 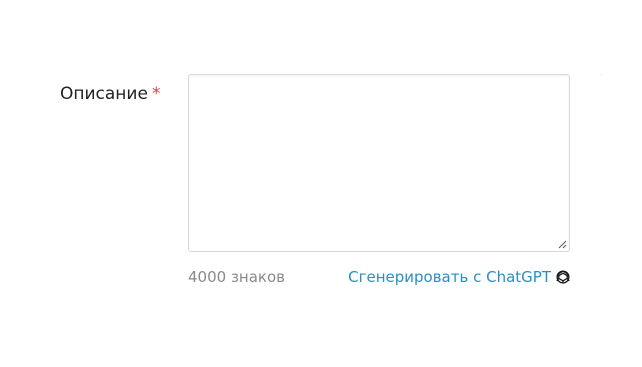 I want to click on description-label: Описание *, so click(x=110, y=94).